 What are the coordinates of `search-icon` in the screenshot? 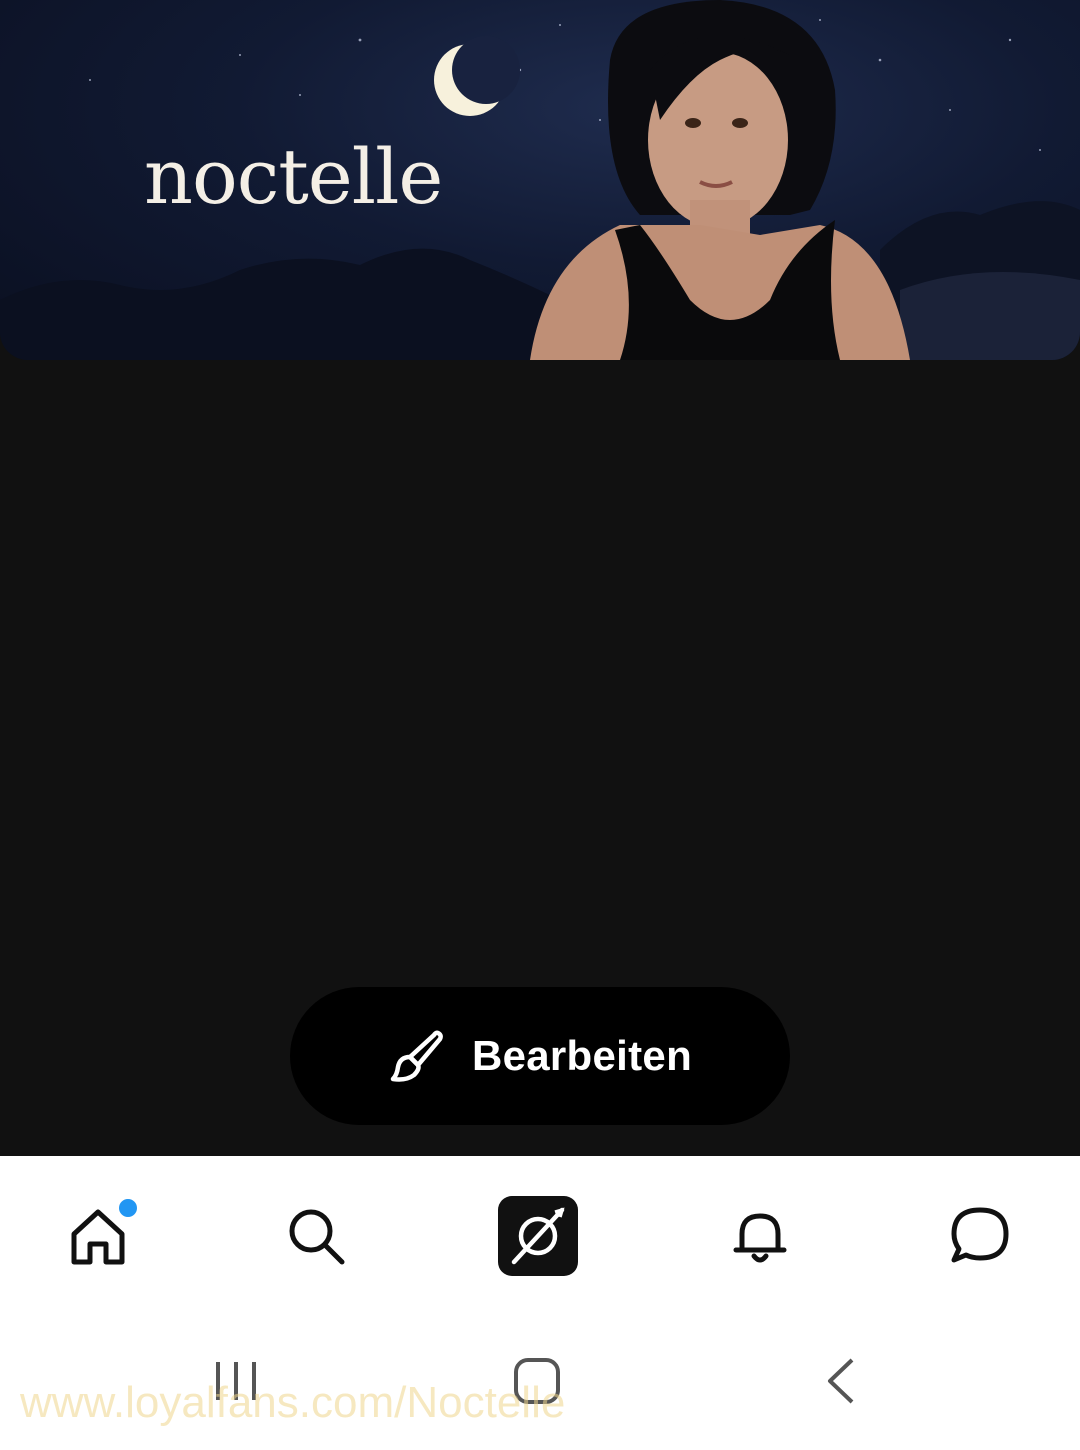 It's located at (317, 1237).